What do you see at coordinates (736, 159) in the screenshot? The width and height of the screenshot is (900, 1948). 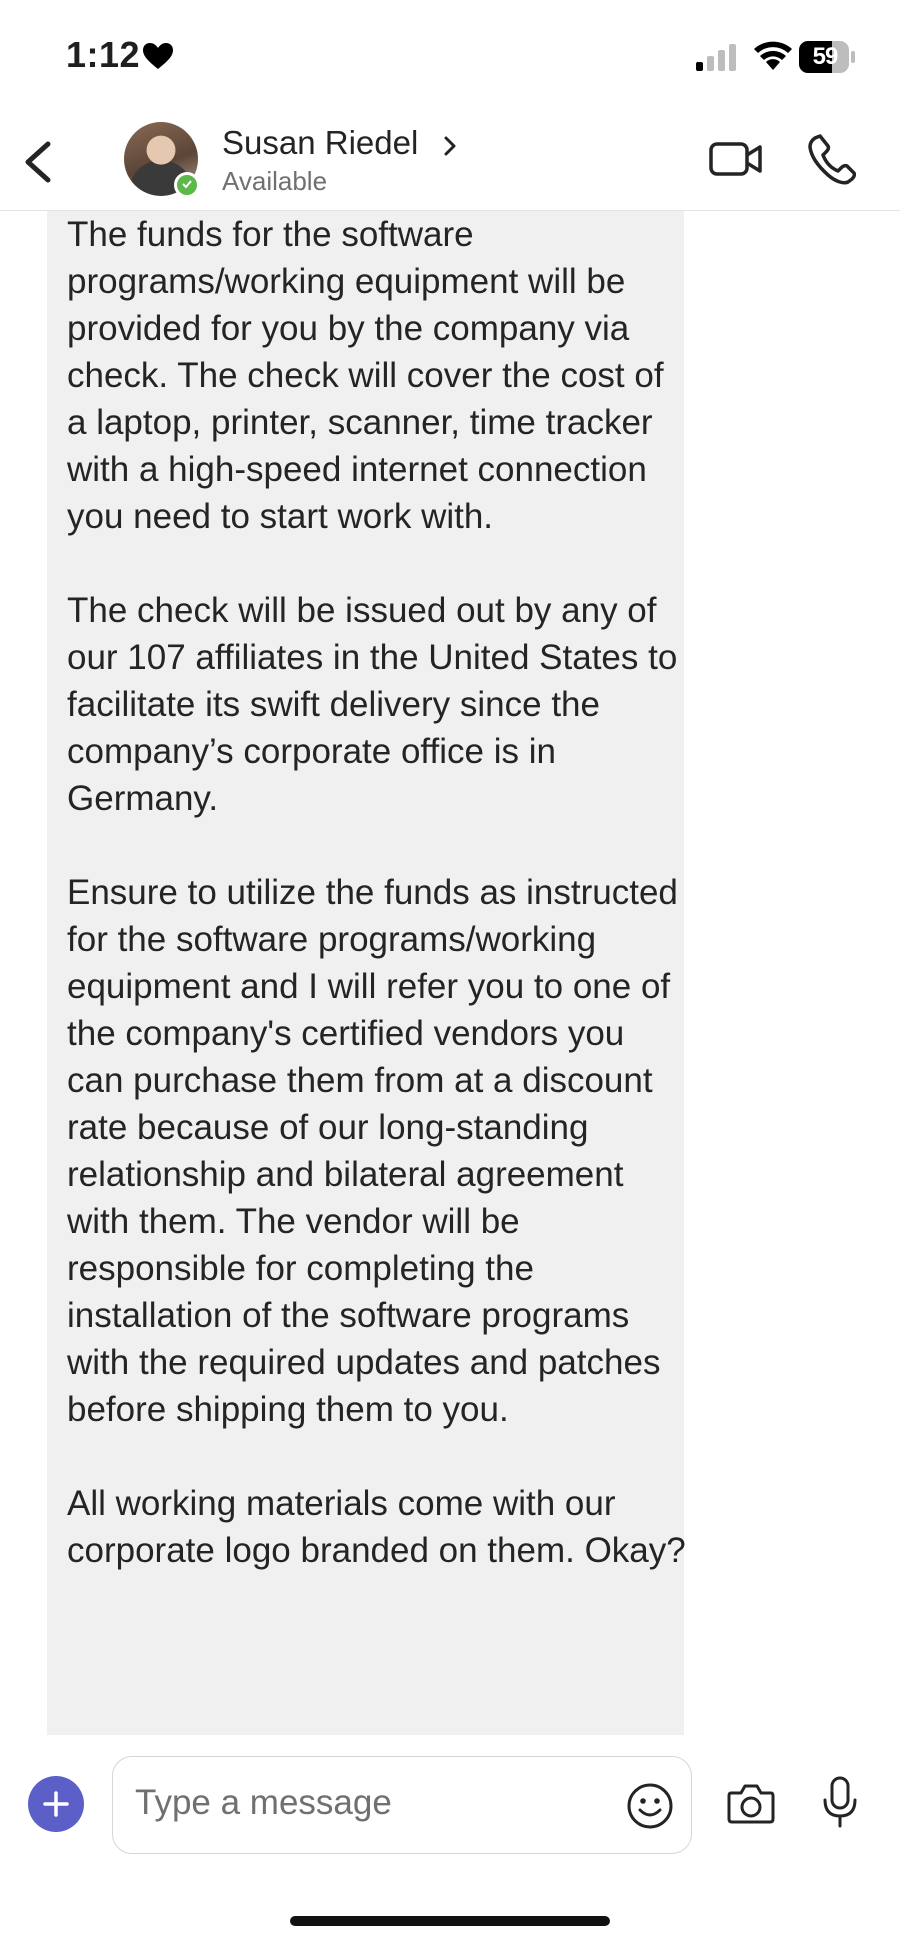 I see `video-call-button` at bounding box center [736, 159].